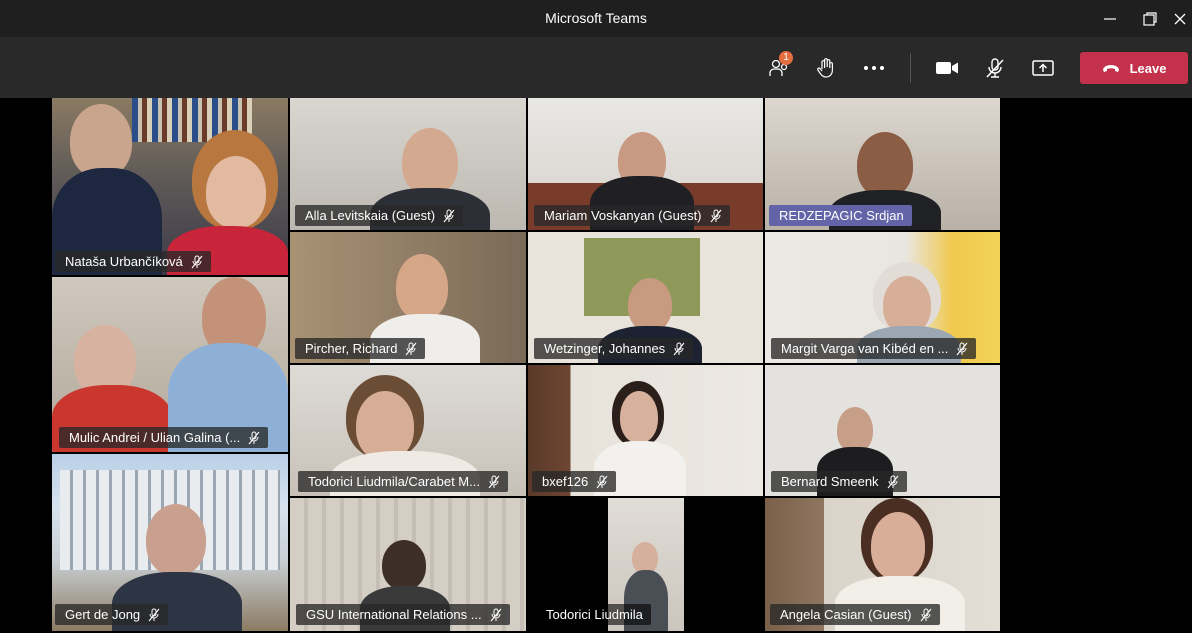 This screenshot has height=633, width=1192. What do you see at coordinates (596, 67) in the screenshot?
I see `meeting-toolbar: 1 Leave` at bounding box center [596, 67].